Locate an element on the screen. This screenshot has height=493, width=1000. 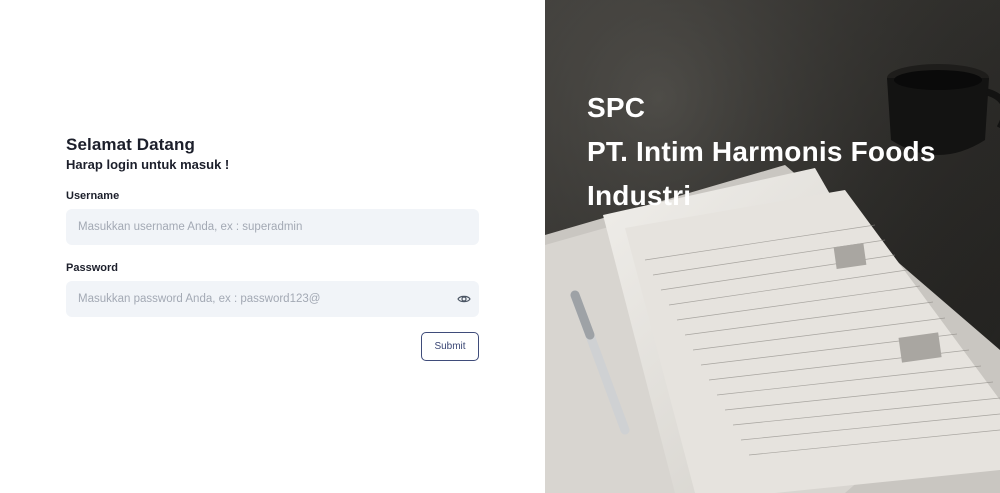
submit-button: Submit is located at coordinates (450, 346).